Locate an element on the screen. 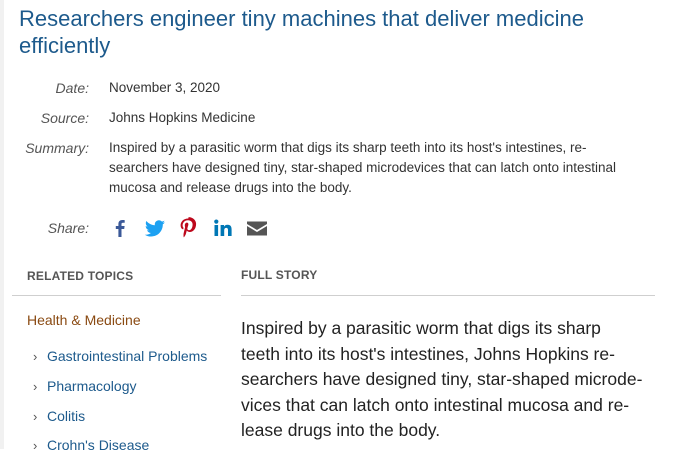 This screenshot has width=693, height=453. twitter-icon is located at coordinates (155, 228).